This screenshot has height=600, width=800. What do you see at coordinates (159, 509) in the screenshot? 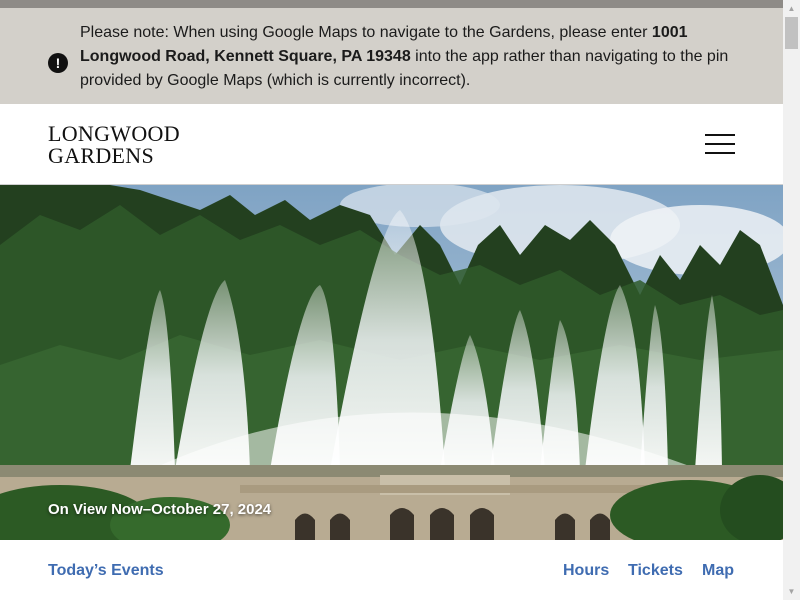
I see `hero-caption: On View Now–October 27, 2024` at bounding box center [159, 509].